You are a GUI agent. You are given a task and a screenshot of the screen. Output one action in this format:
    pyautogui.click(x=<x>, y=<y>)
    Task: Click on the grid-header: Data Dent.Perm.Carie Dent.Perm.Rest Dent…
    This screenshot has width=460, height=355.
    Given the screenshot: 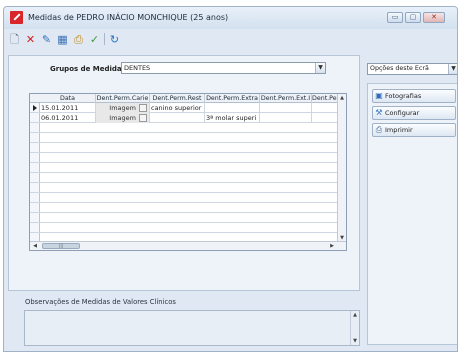 What is the action you would take?
    pyautogui.click(x=188, y=98)
    